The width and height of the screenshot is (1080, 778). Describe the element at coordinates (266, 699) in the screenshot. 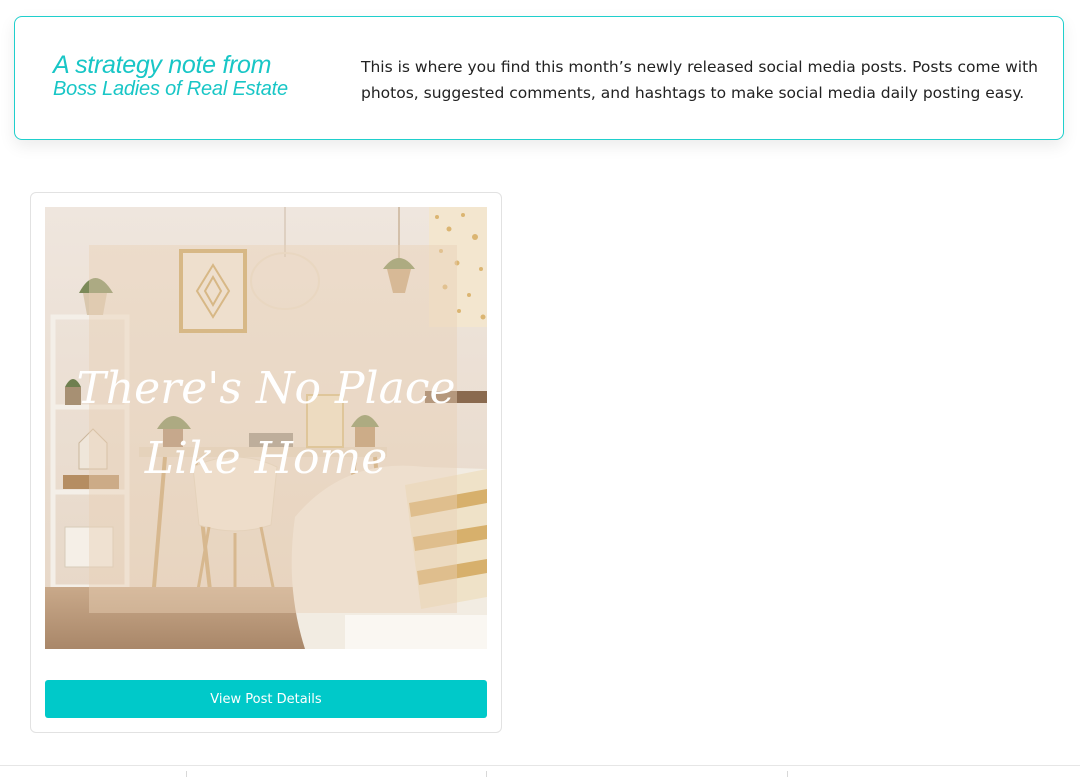

I see `view-post-details-button: View Post Details` at that location.